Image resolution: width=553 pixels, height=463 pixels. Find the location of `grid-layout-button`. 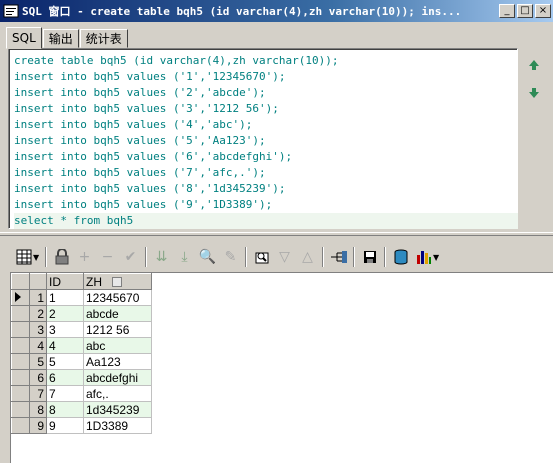

grid-layout-button is located at coordinates (23, 257).